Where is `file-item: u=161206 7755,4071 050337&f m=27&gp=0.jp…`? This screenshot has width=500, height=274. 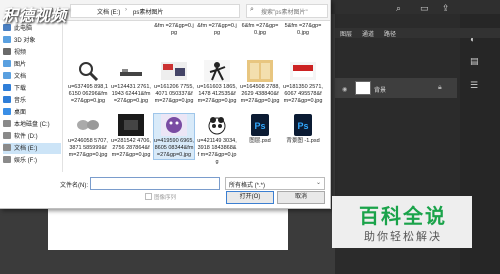
file-item: u=161206 7755,4071 050337&f m=27&gp=0.jp… is located at coordinates (174, 82).